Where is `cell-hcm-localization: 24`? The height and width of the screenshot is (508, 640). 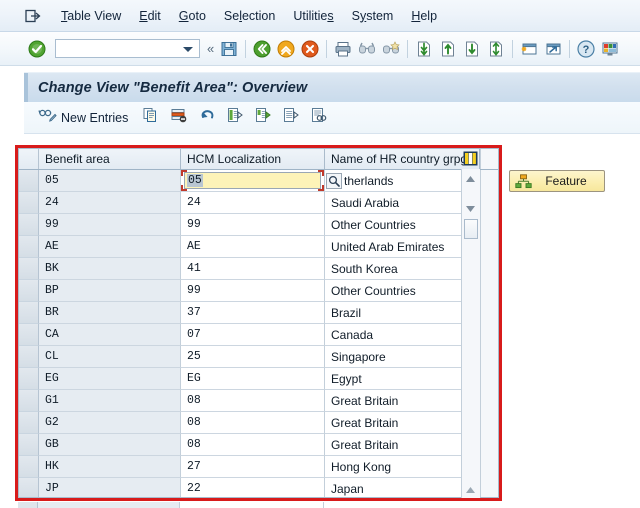 cell-hcm-localization: 24 is located at coordinates (253, 203).